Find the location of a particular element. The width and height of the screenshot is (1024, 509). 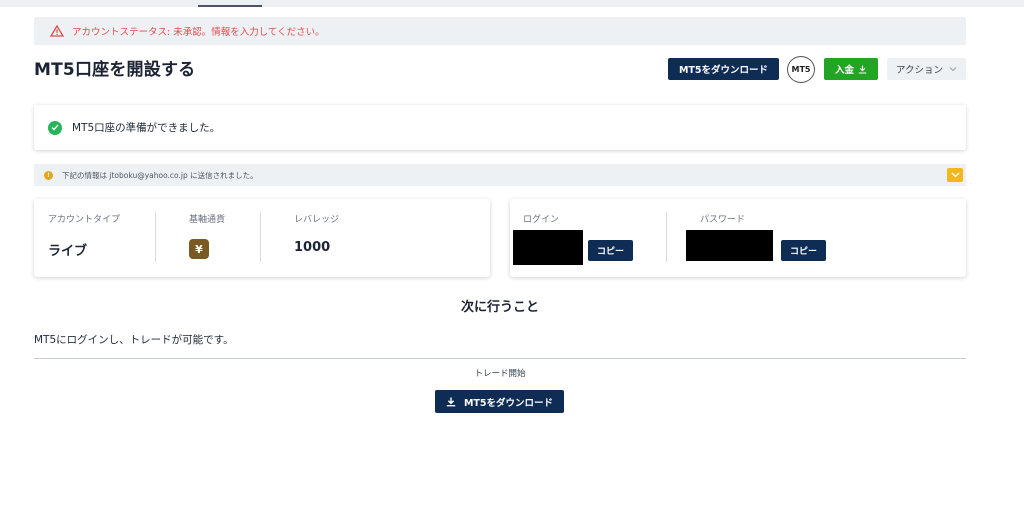

mt5-logo-text: MT5 is located at coordinates (801, 69).